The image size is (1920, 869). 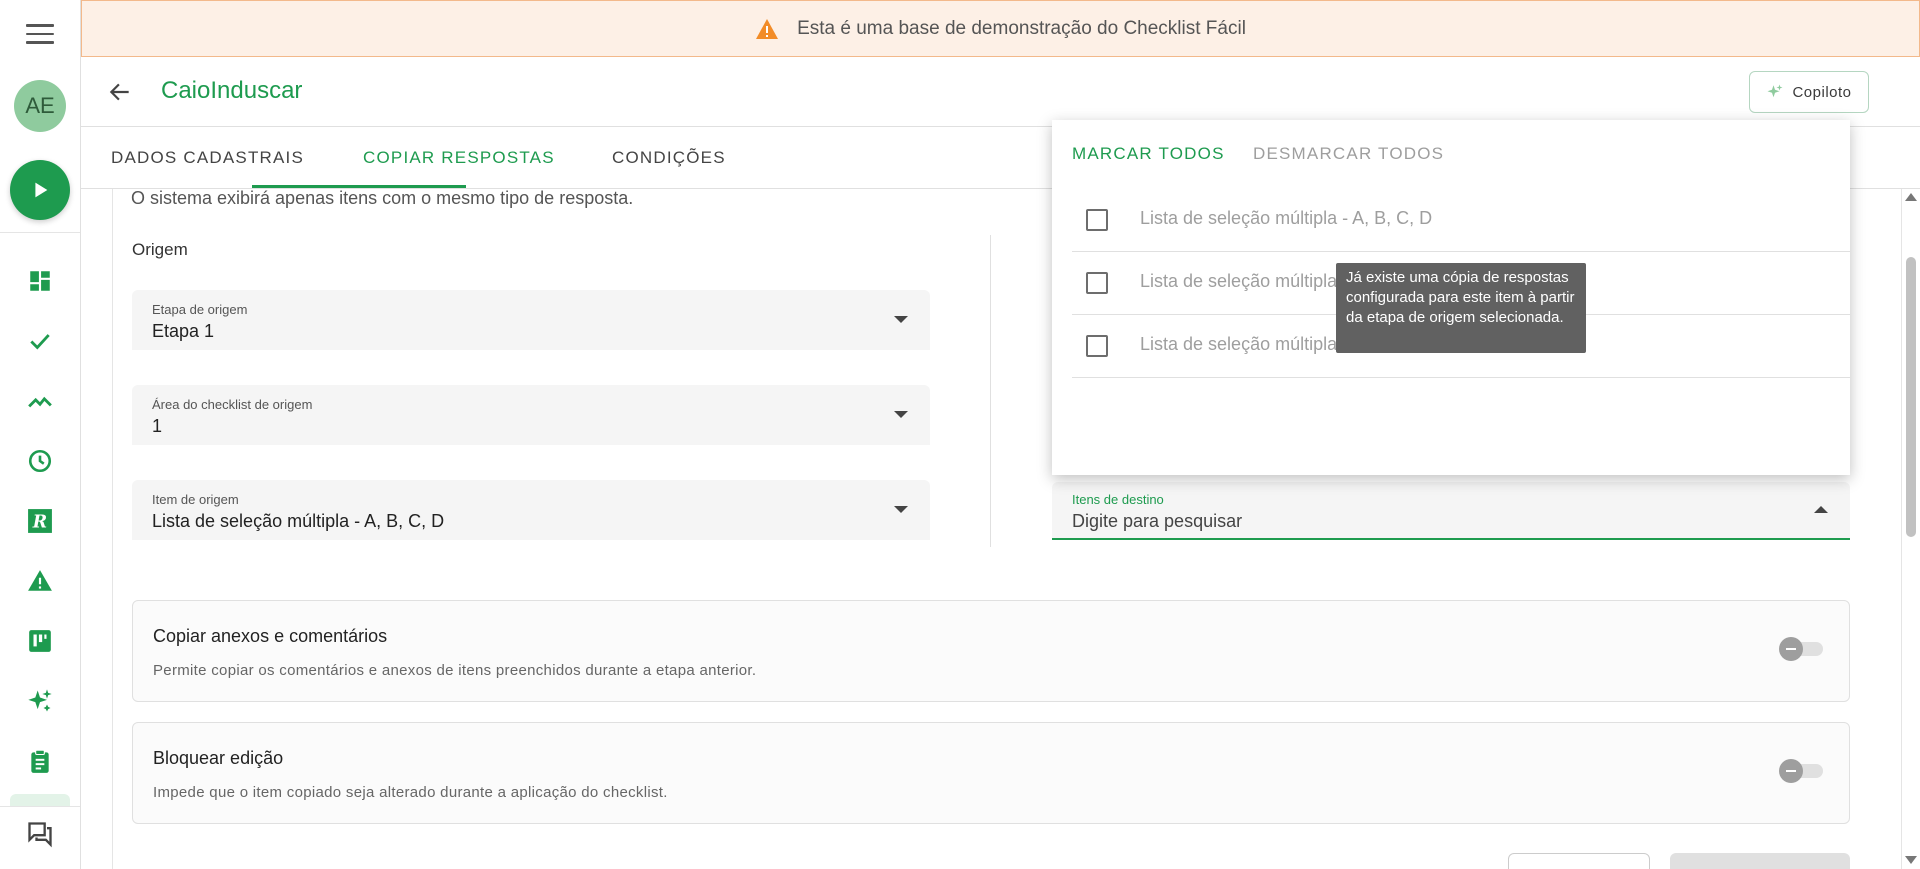 I want to click on play-button, so click(x=40, y=190).